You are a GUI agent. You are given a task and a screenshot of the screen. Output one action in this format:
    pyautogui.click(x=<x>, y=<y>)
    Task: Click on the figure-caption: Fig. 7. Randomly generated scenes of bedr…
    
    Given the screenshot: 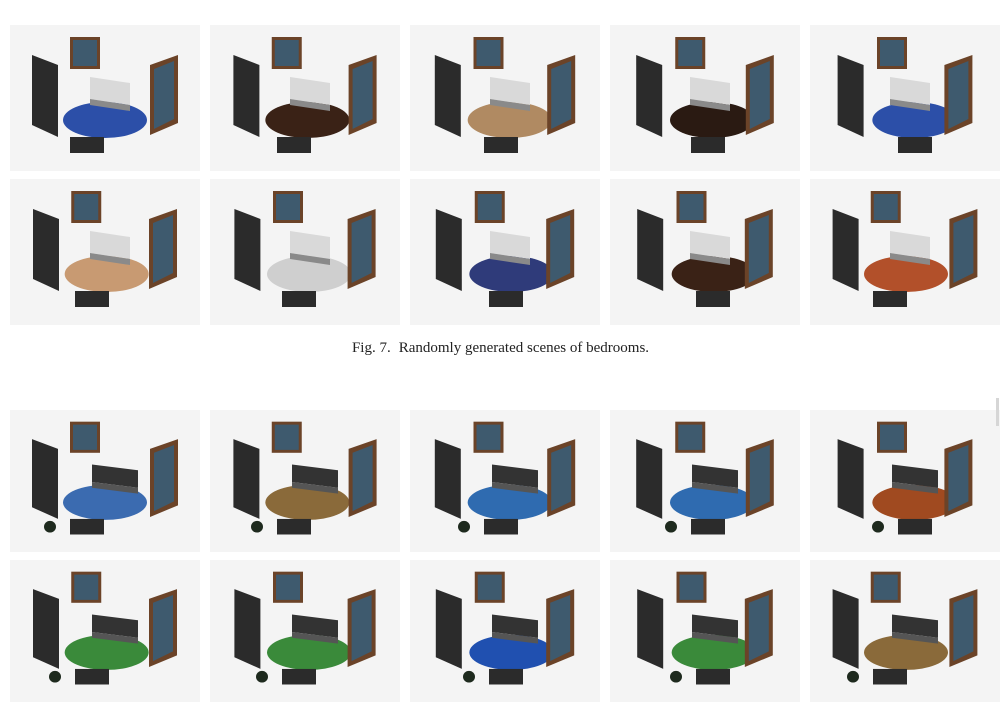 What is the action you would take?
    pyautogui.click(x=500, y=348)
    